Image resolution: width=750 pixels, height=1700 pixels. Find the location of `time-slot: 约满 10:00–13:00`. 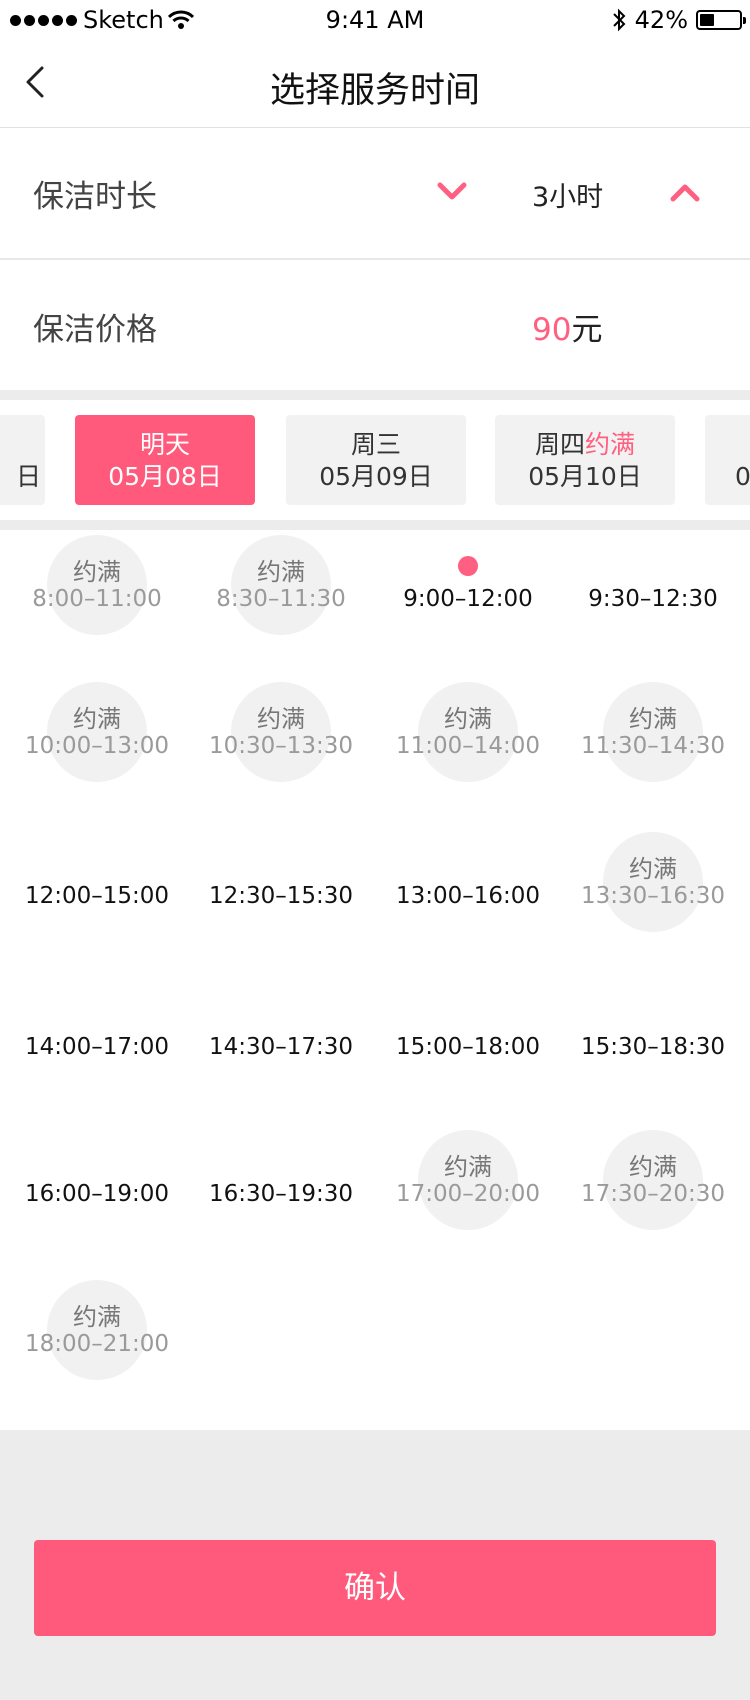

time-slot: 约满 10:00–13:00 is located at coordinates (97, 732).